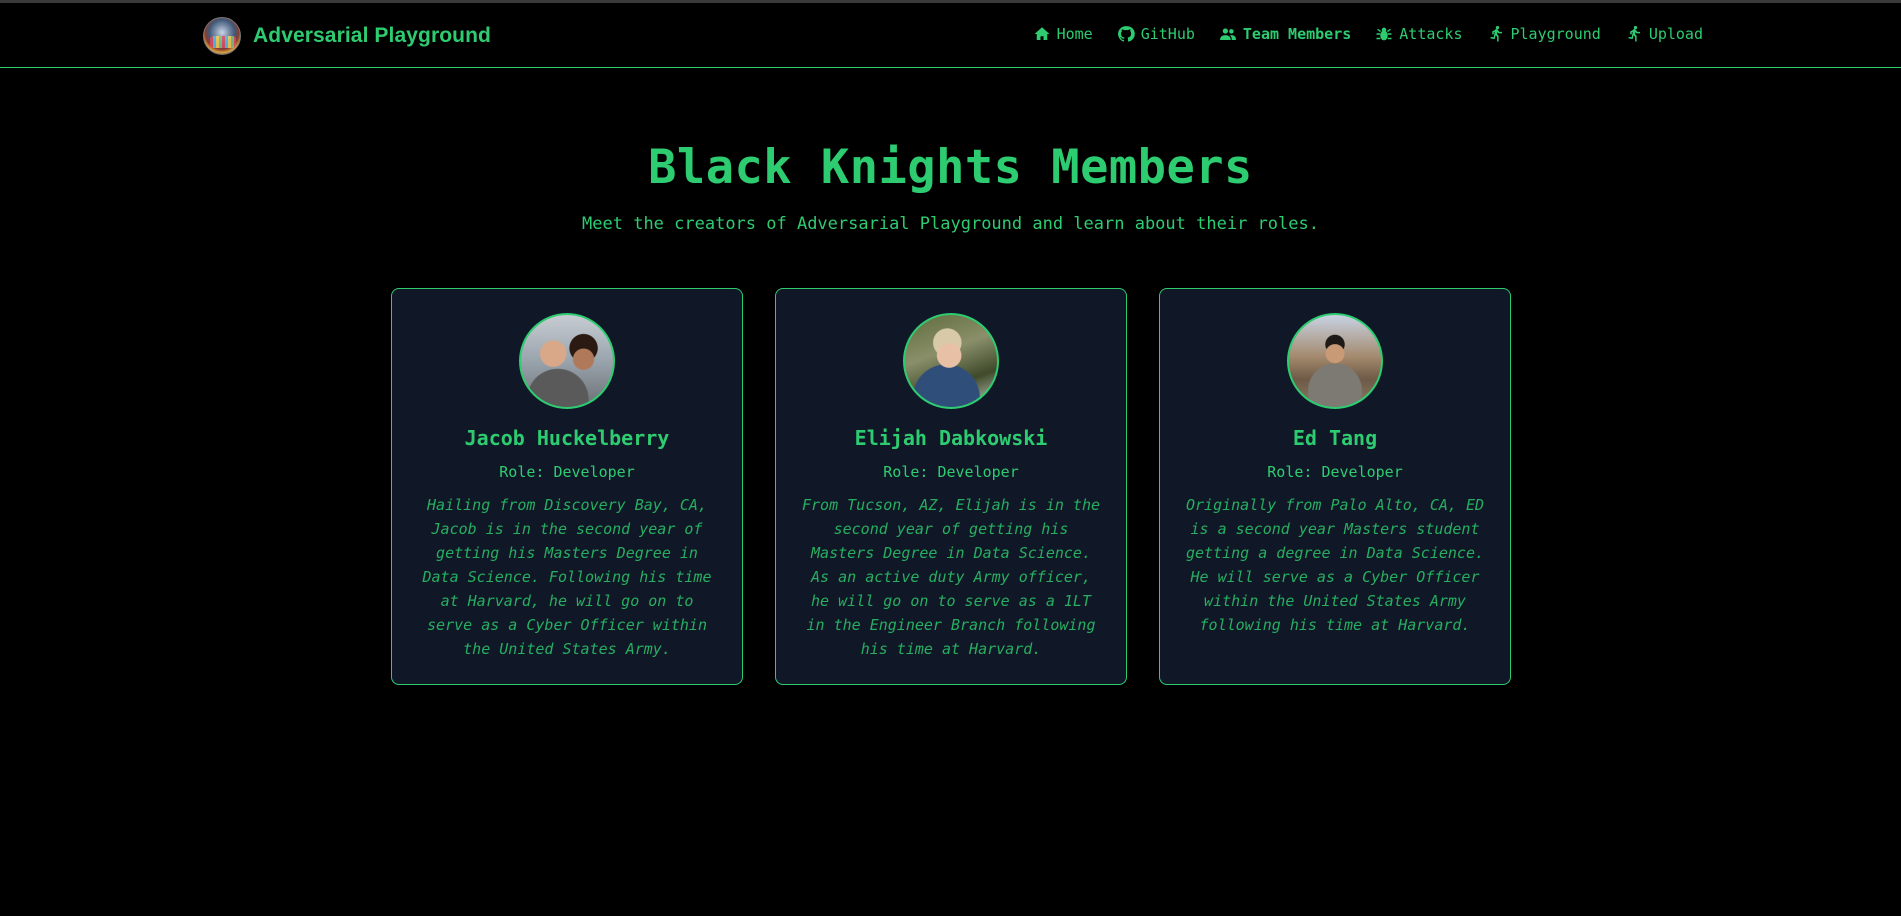 This screenshot has height=916, width=1901. What do you see at coordinates (951, 438) in the screenshot?
I see `member-name: Elijah Dabkowski` at bounding box center [951, 438].